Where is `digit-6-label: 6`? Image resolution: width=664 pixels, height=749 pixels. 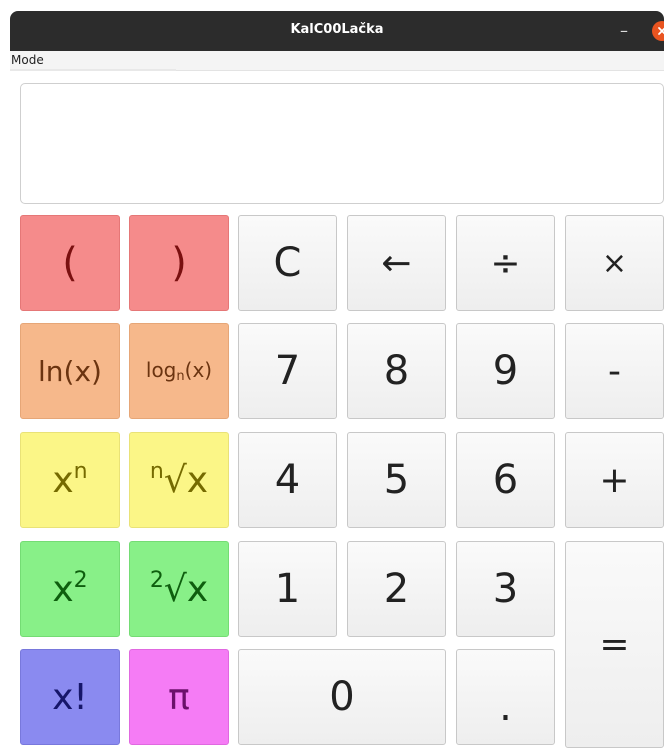 digit-6-label: 6 is located at coordinates (505, 480).